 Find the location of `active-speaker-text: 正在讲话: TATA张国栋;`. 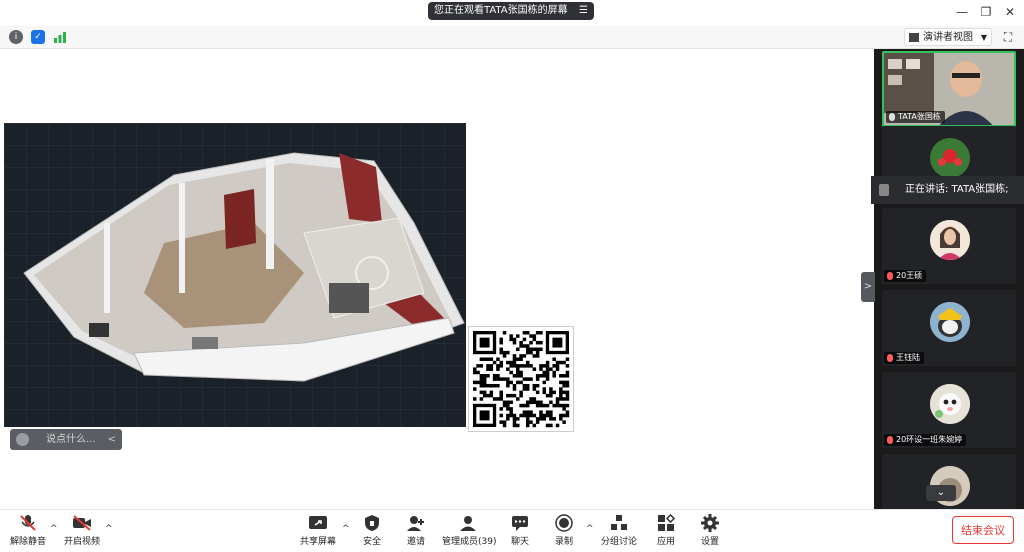

active-speaker-text: 正在讲话: TATA张国栋; is located at coordinates (957, 189).